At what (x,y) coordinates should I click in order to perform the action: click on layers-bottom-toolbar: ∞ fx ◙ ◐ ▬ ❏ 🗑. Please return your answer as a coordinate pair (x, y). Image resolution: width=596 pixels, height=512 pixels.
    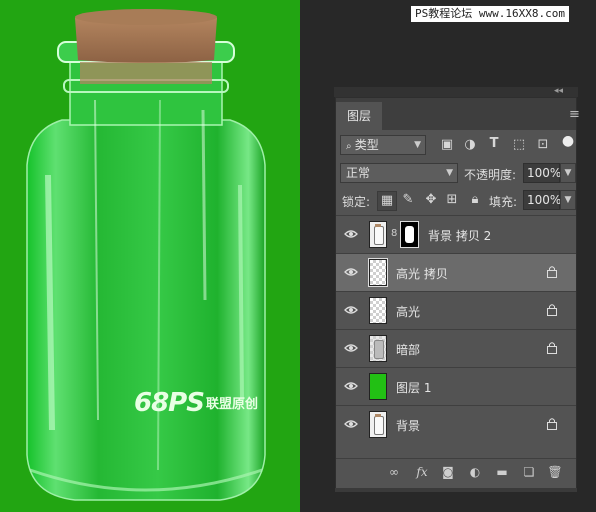
    Looking at the image, I should click on (456, 472).